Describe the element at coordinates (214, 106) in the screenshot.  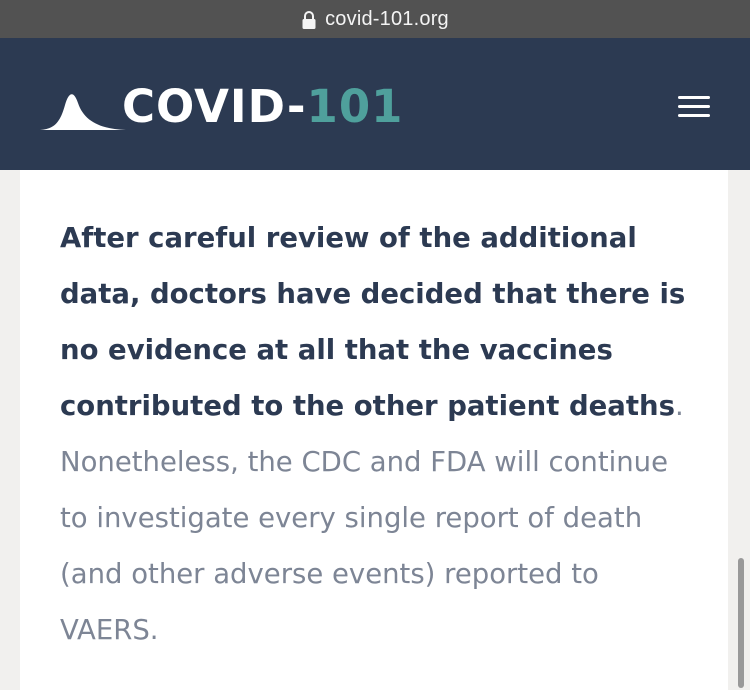
I see `logo-word: COVID-` at that location.